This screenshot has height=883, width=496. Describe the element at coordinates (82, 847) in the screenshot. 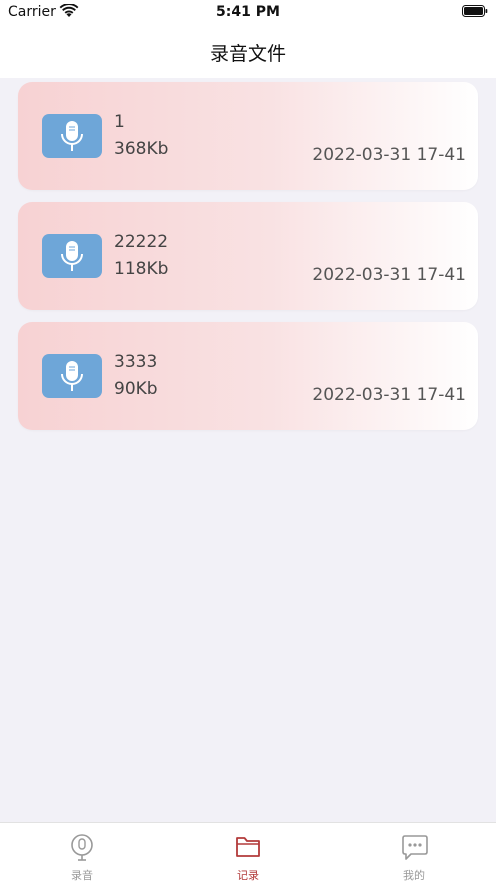

I see `microphone-outline-icon` at that location.